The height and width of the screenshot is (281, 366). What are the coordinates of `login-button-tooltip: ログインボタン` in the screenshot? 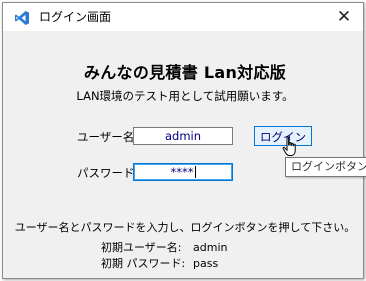 It's located at (325, 167).